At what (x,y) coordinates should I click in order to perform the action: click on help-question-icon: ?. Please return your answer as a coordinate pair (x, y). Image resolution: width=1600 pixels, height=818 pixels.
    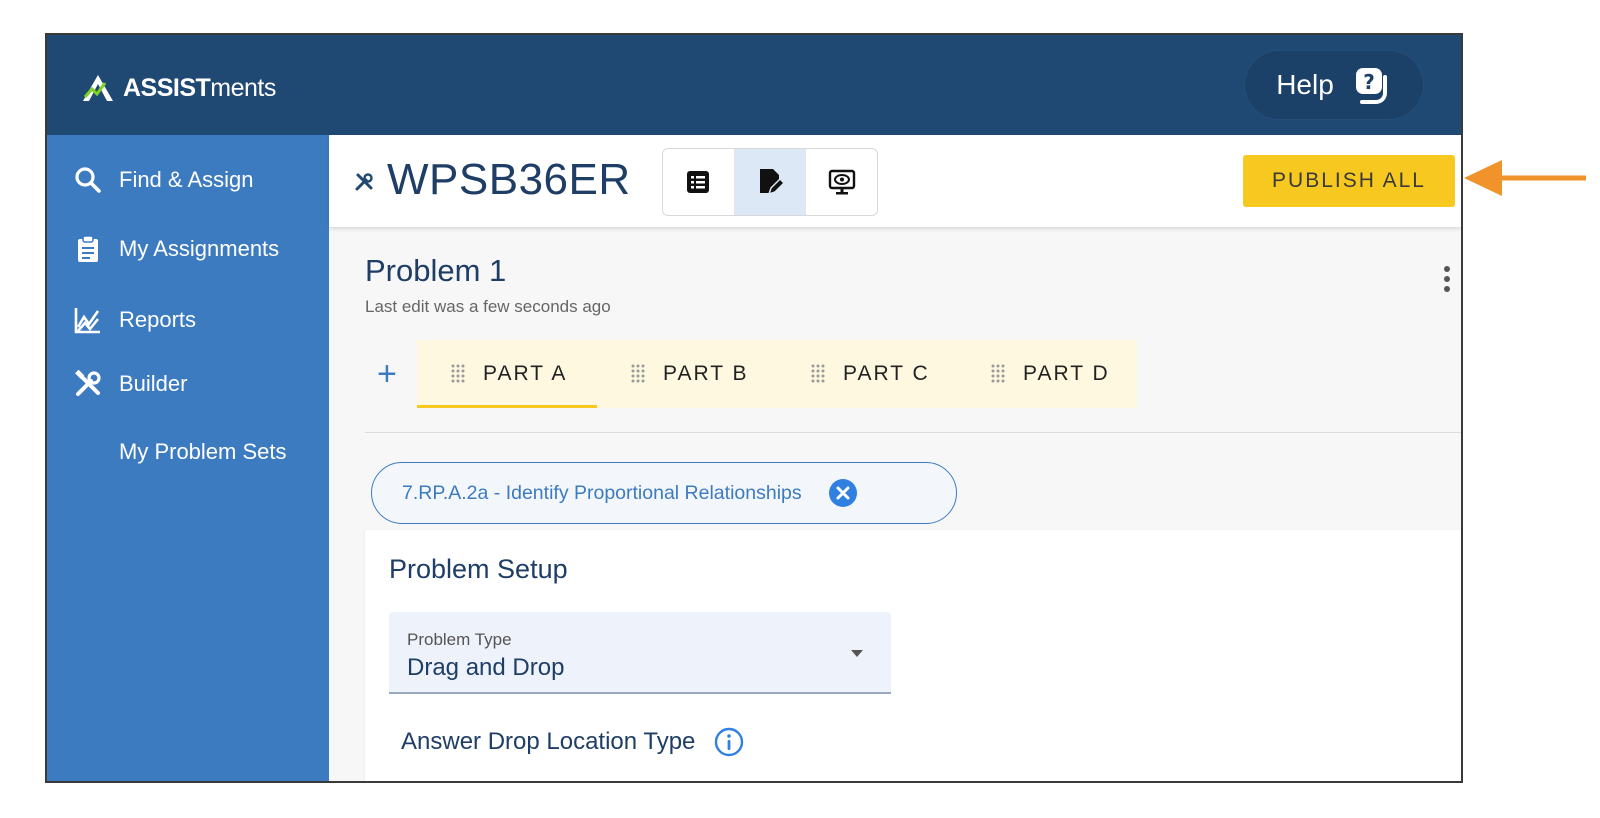
    Looking at the image, I should click on (1371, 86).